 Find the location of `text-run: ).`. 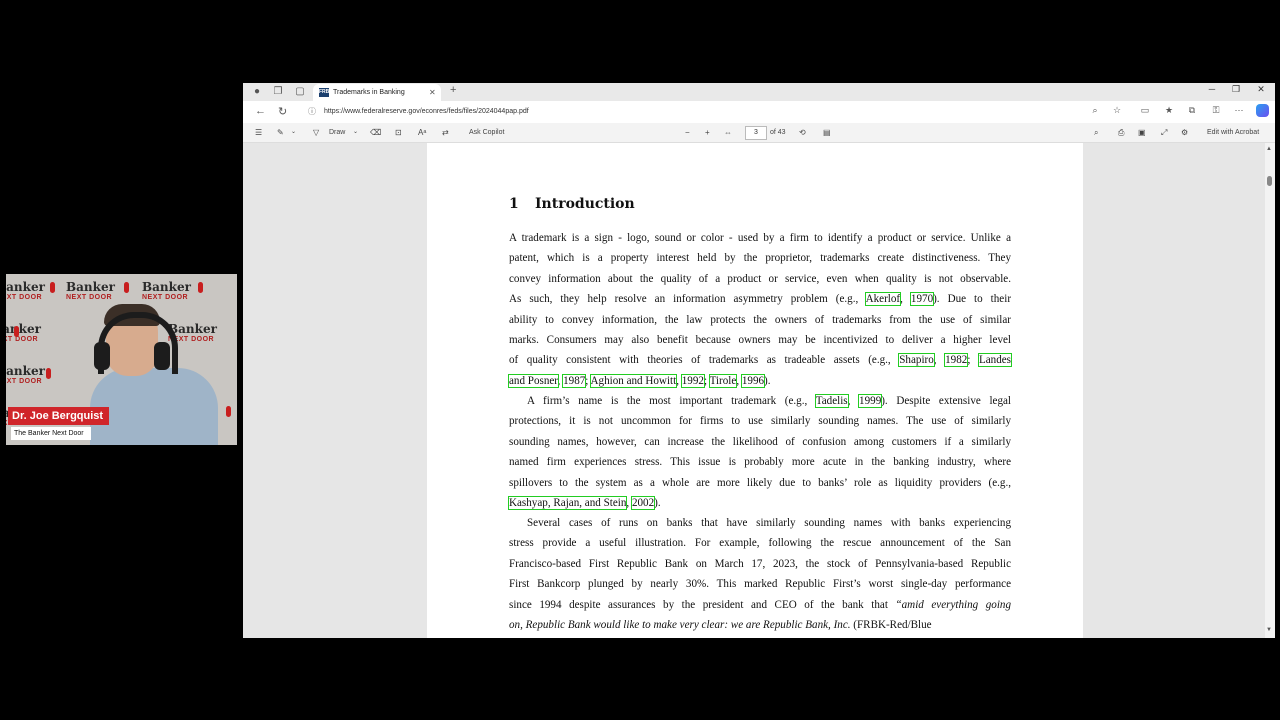

text-run: ). is located at coordinates (767, 380).